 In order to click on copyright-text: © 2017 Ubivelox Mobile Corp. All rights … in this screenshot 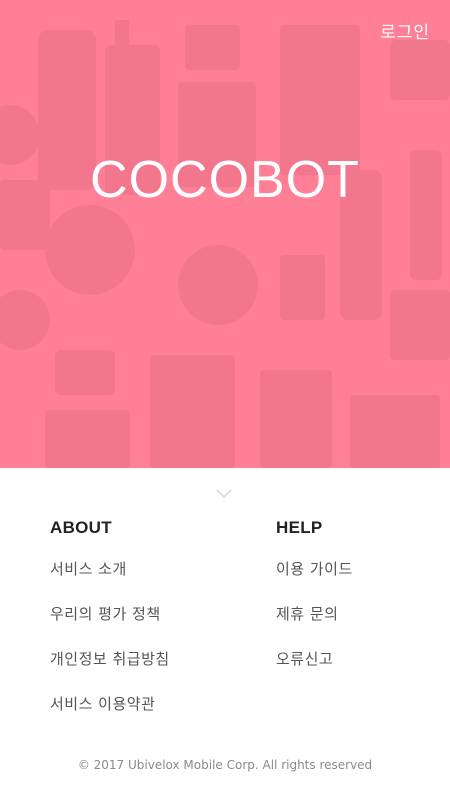, I will do `click(225, 765)`.